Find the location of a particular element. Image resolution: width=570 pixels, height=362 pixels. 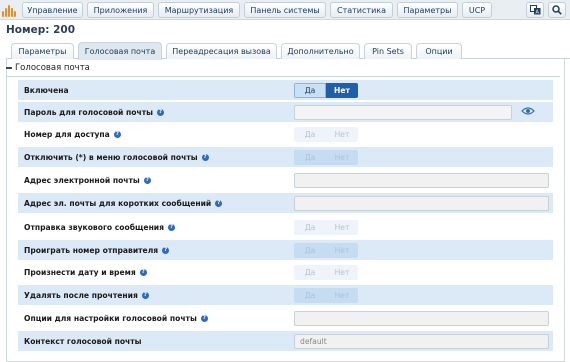

field-label: Контекст голосовой почты is located at coordinates (83, 341).